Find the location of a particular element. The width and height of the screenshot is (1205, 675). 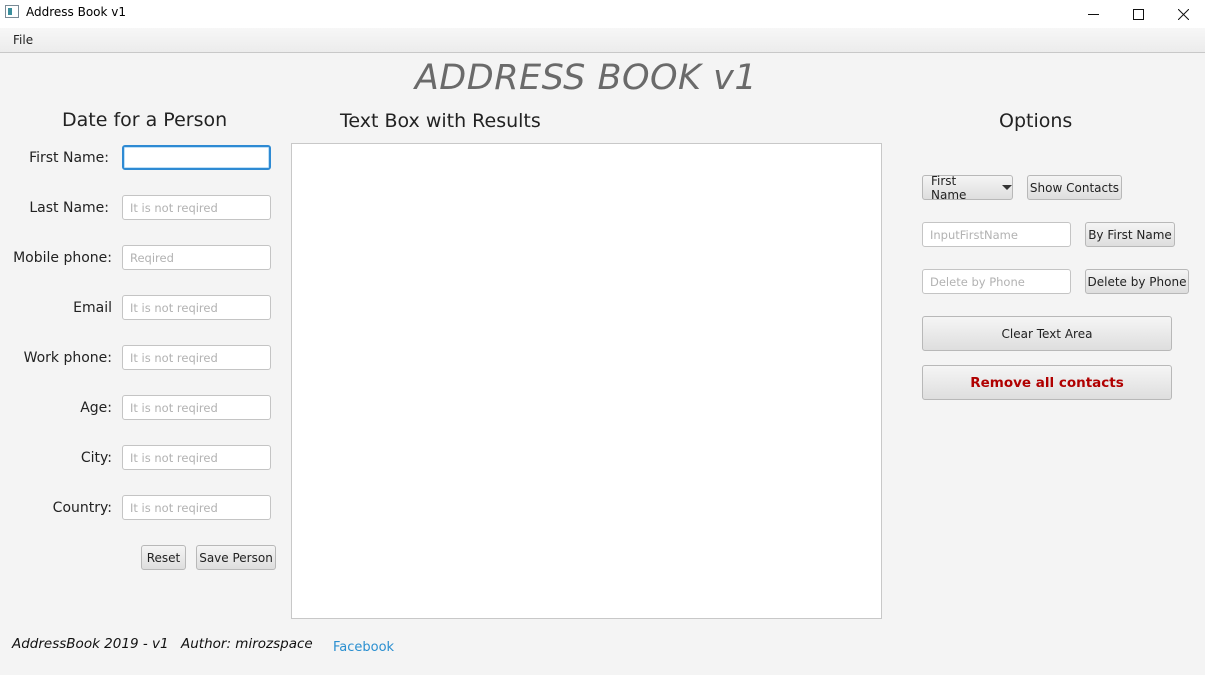

age-field is located at coordinates (196, 407).